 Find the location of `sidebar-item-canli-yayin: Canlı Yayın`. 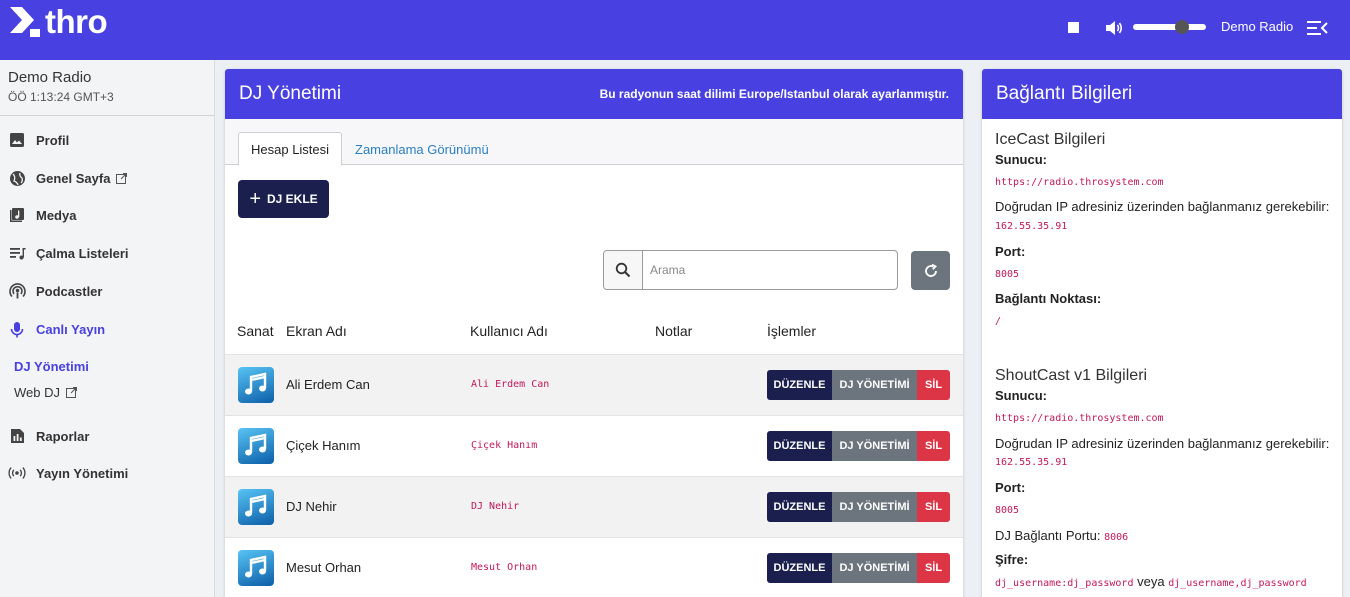

sidebar-item-canli-yayin: Canlı Yayın is located at coordinates (107, 329).